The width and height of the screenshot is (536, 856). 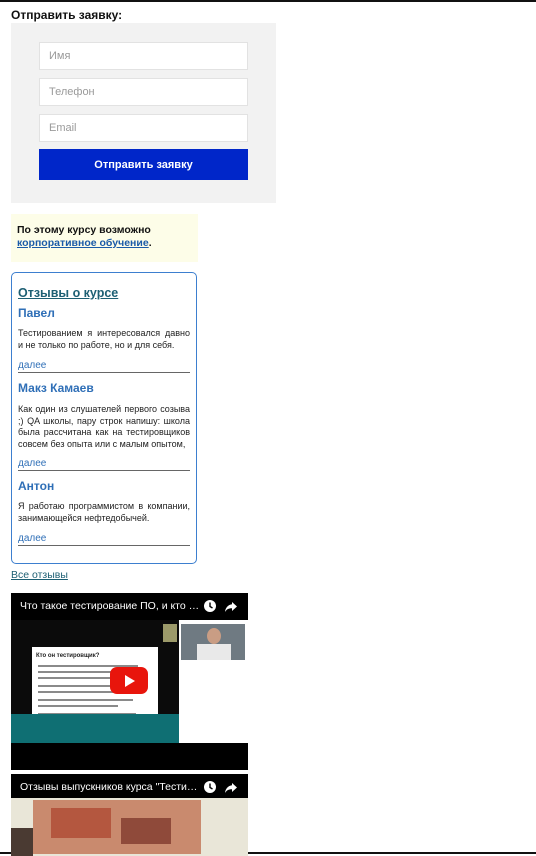 What do you see at coordinates (36, 313) in the screenshot?
I see `review-author: Павел` at bounding box center [36, 313].